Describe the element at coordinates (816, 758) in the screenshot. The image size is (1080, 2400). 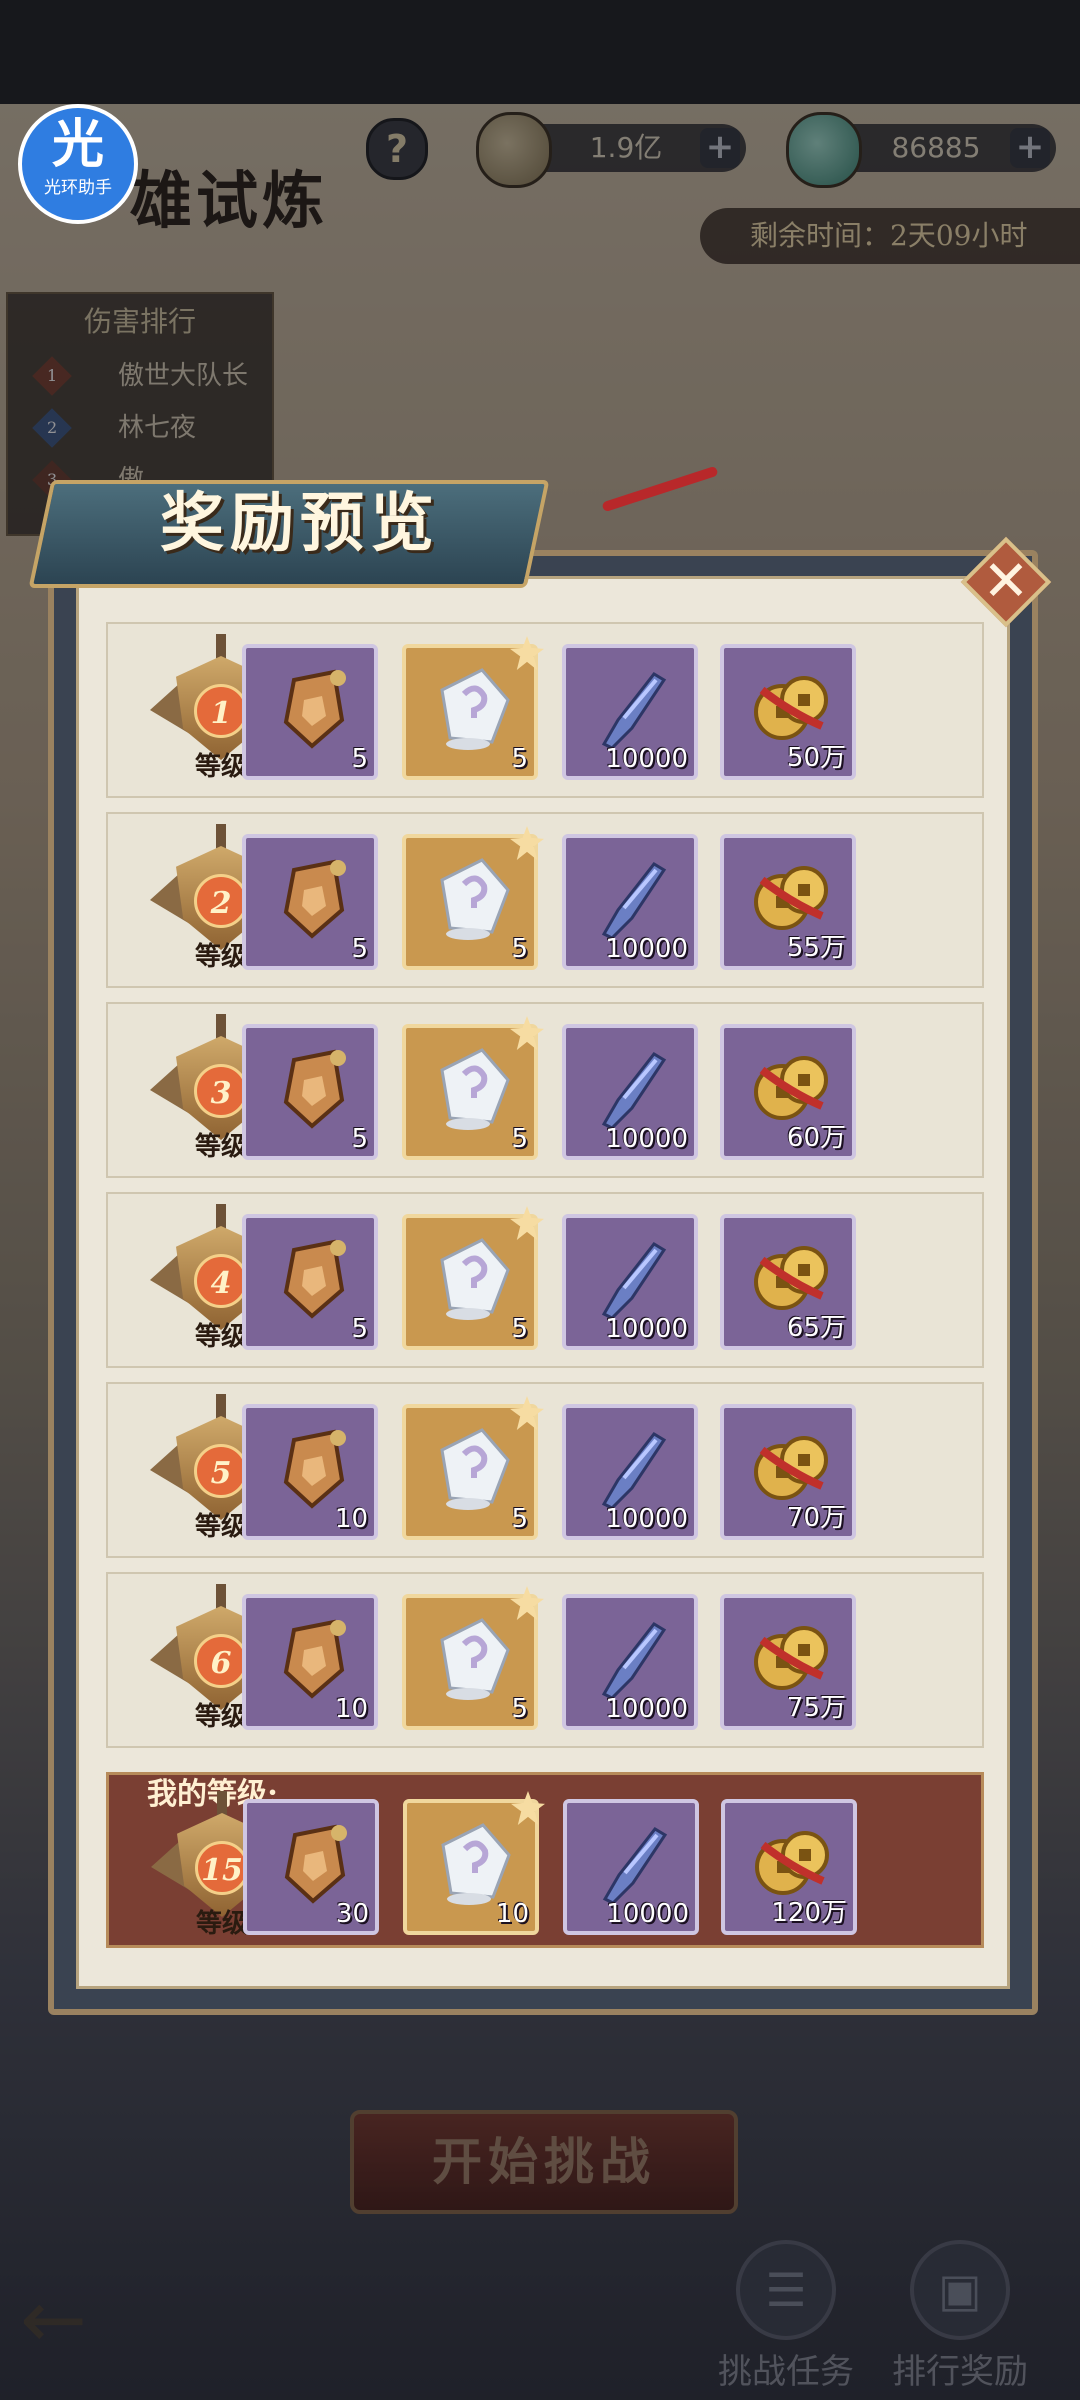
I see `item-count: 50万` at that location.